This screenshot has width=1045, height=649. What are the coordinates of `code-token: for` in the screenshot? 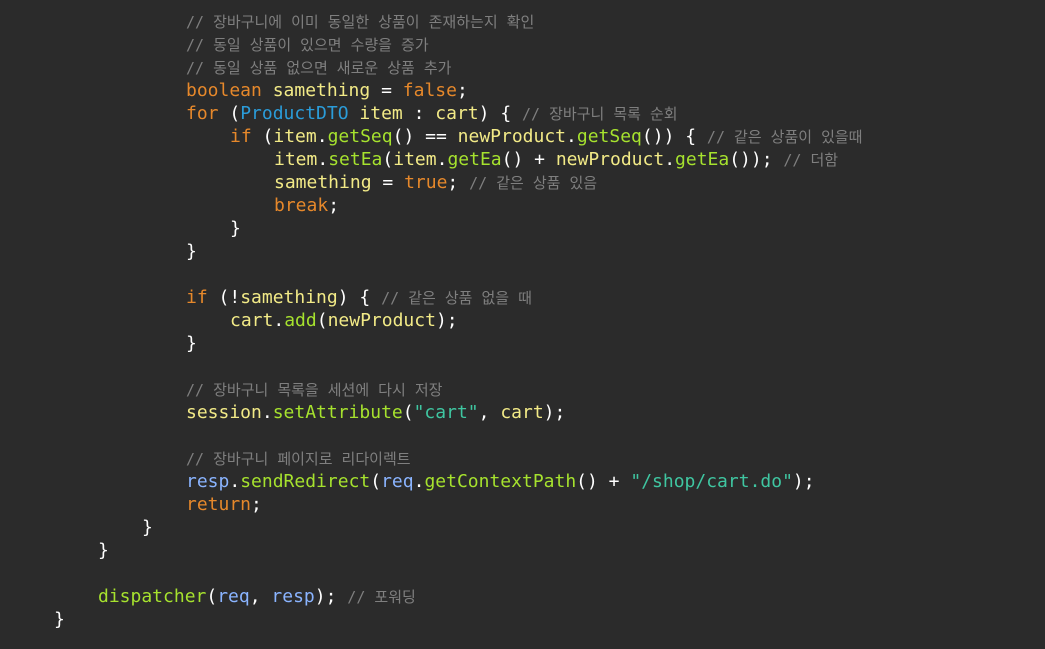 It's located at (202, 113).